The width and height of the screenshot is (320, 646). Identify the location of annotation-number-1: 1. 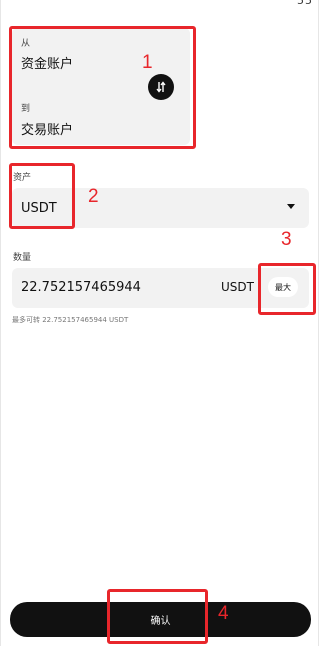
(147, 62).